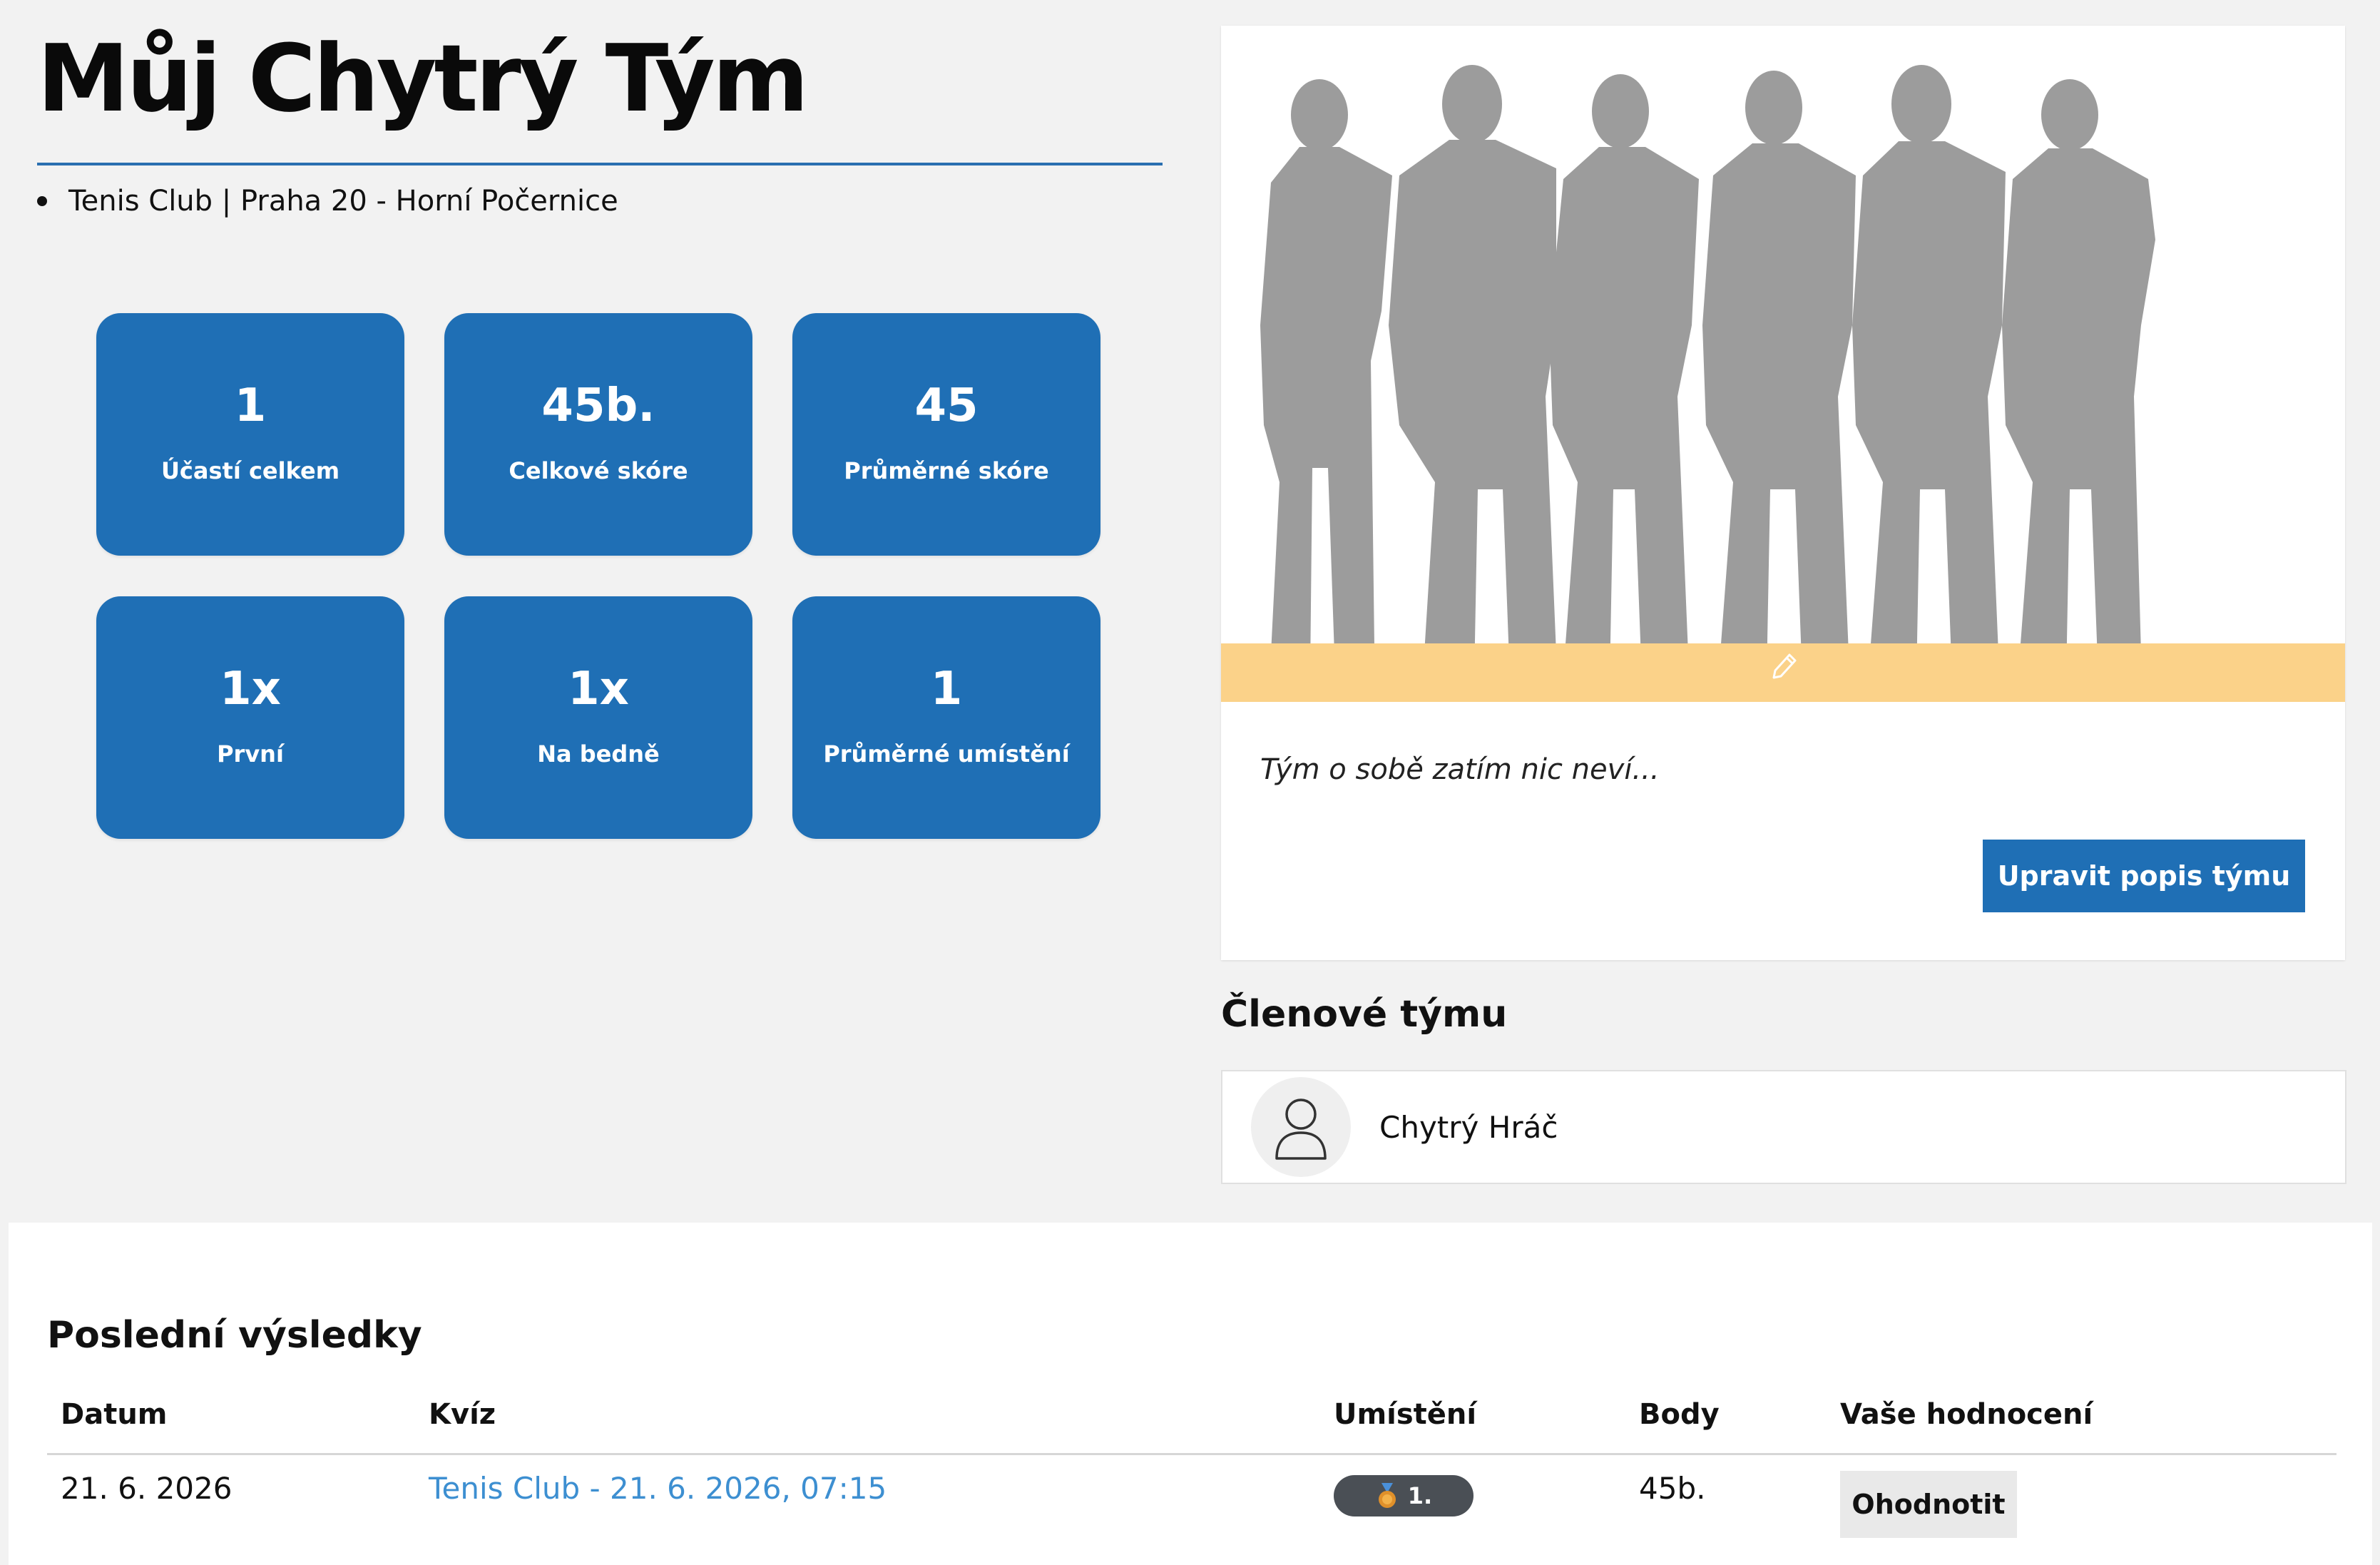 The height and width of the screenshot is (1565, 2380). I want to click on team-silhouette-icon, so click(1707, 371).